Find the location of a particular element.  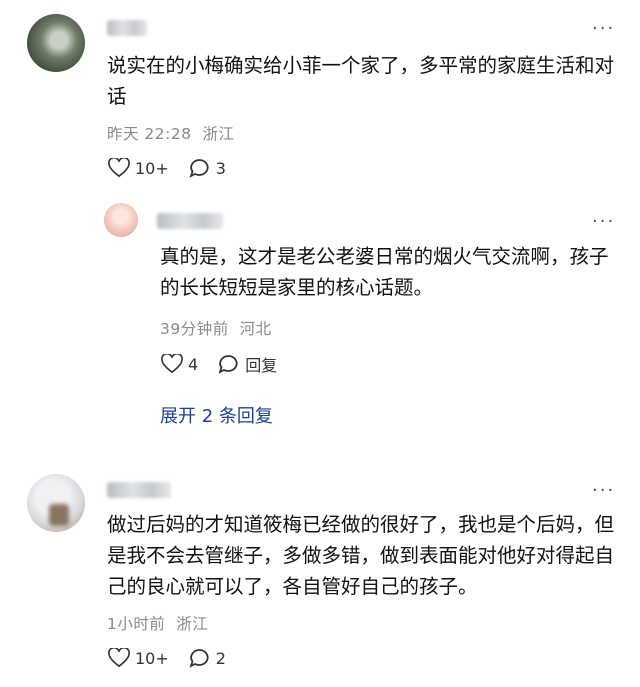

reply-actions: 4 回复 is located at coordinates (229, 364).